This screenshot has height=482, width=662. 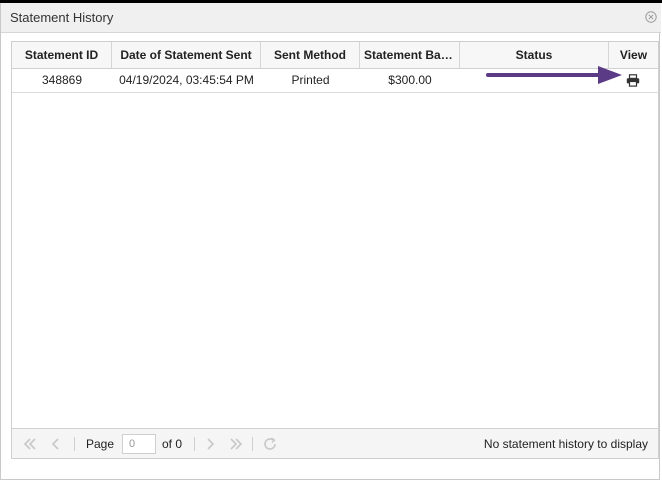 I want to click on dialog-titlebar: Statement History, so click(x=331, y=18).